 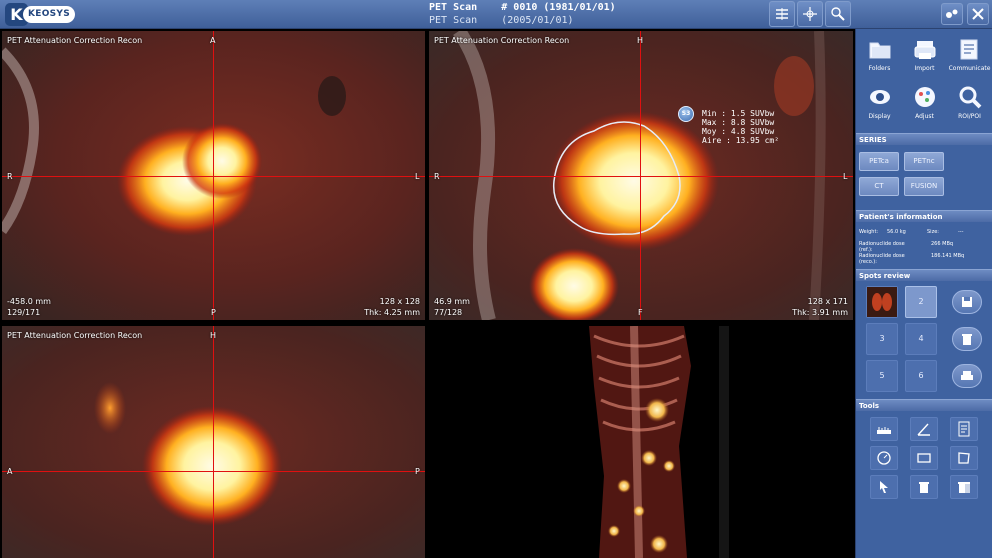 What do you see at coordinates (968, 49) in the screenshot?
I see `communicate-icon` at bounding box center [968, 49].